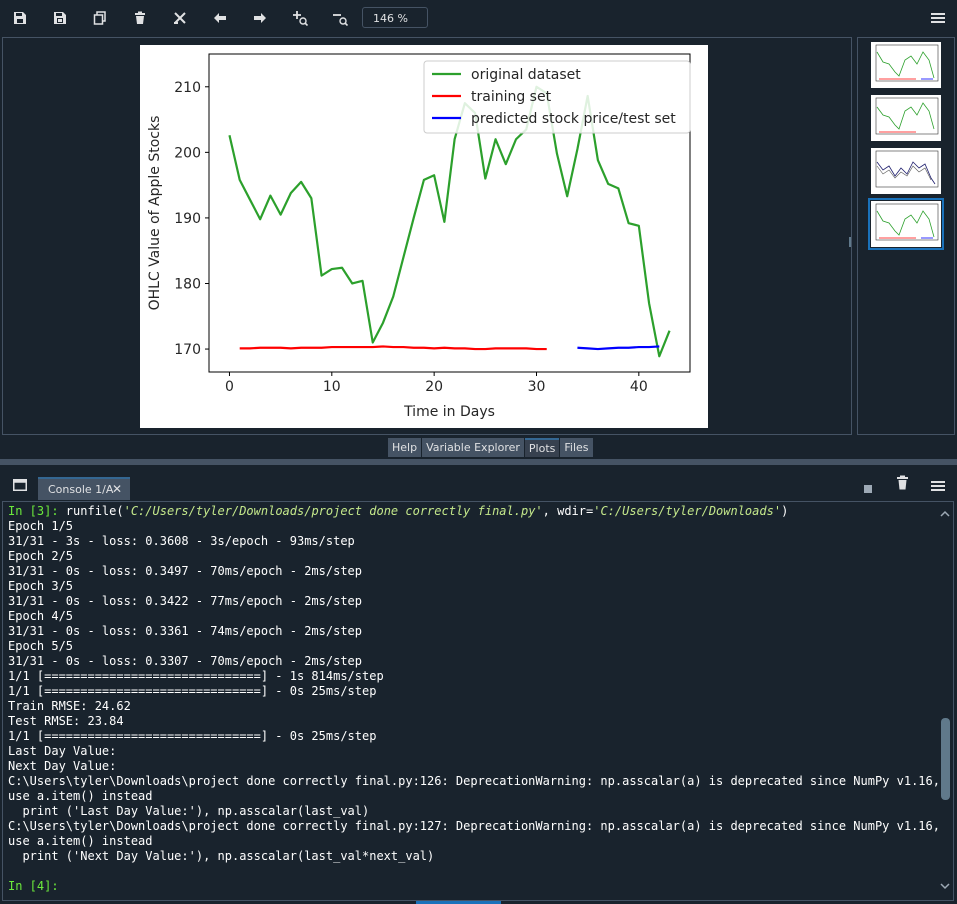 The height and width of the screenshot is (904, 957). What do you see at coordinates (449, 412) in the screenshot?
I see `x-axis-label: Time in Days` at bounding box center [449, 412].